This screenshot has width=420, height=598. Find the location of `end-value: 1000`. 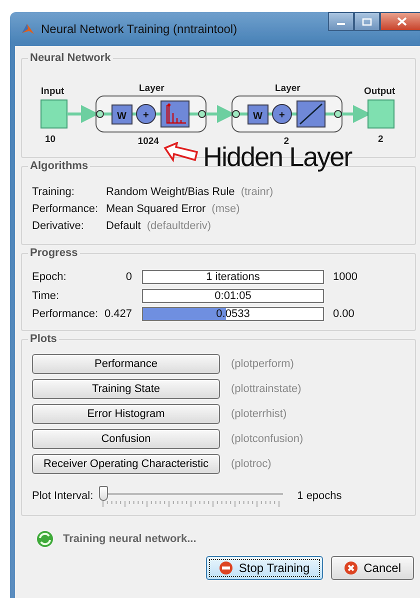

end-value: 1000 is located at coordinates (345, 277).